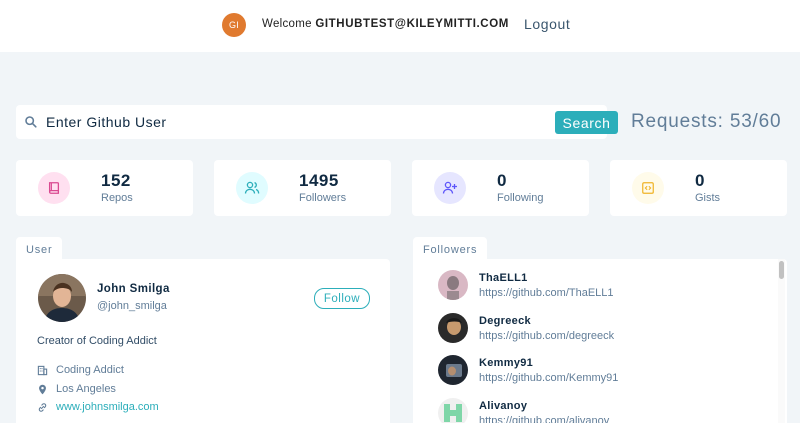  Describe the element at coordinates (546, 336) in the screenshot. I see `follower-url: https://github.com/degreeck` at that location.